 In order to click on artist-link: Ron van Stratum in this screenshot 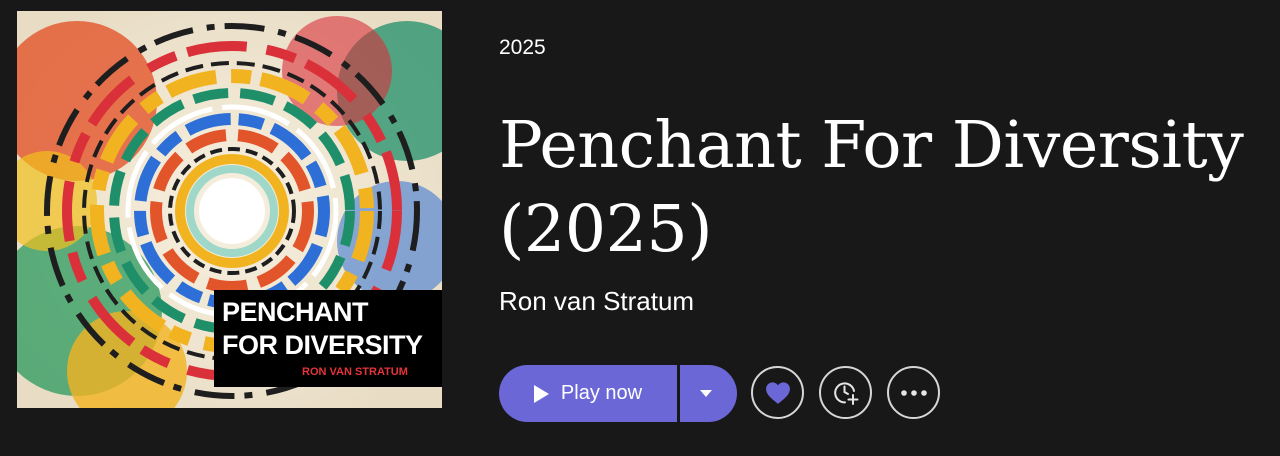, I will do `click(596, 301)`.